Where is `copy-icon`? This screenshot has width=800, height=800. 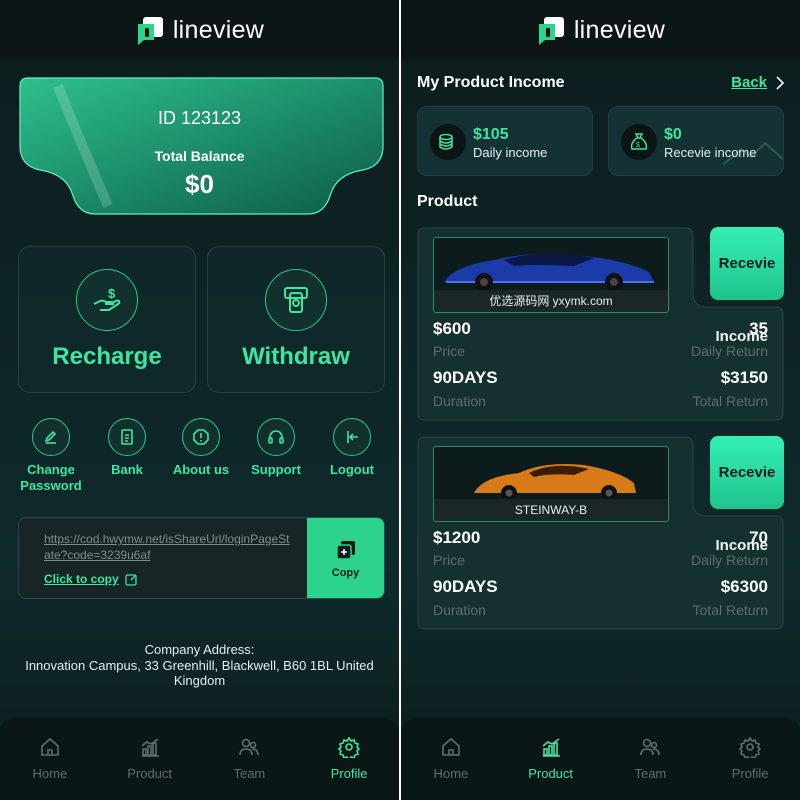 copy-icon is located at coordinates (345, 550).